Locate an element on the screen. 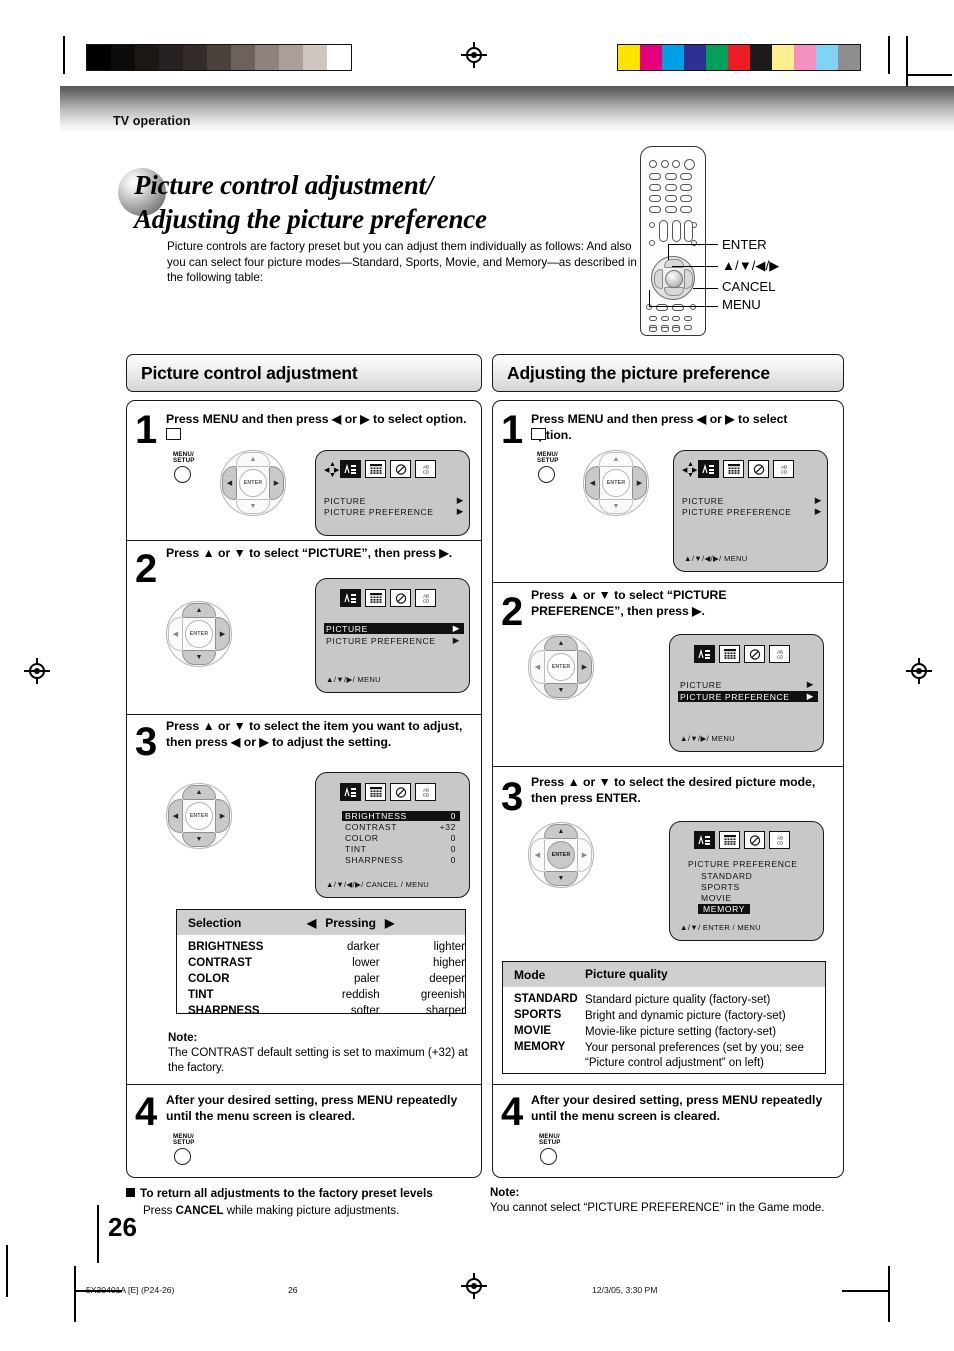 The height and width of the screenshot is (1351, 954). left-step2-osd-row-0: PICTURE ▶ is located at coordinates (394, 628).